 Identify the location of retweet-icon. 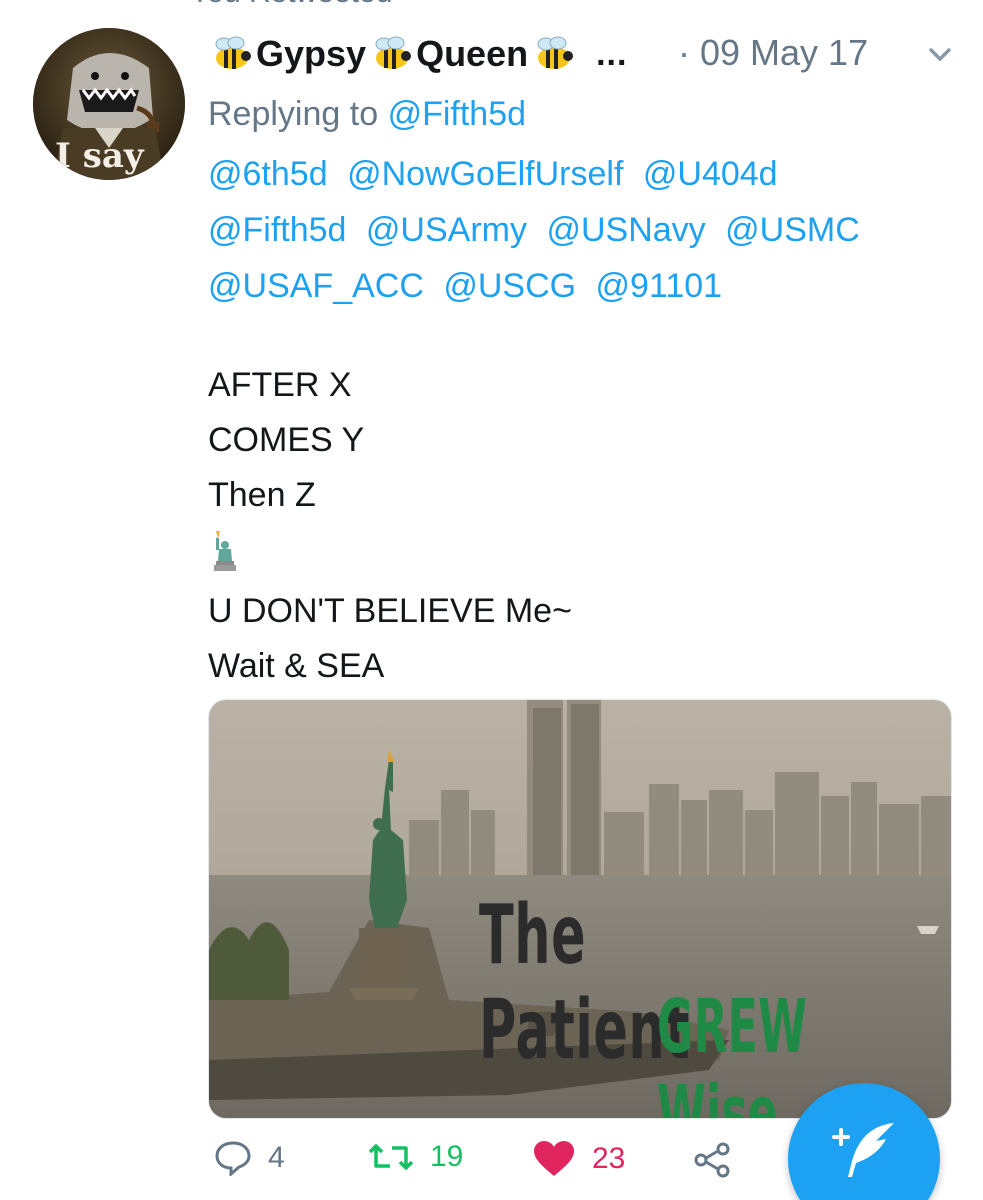
(391, 1157).